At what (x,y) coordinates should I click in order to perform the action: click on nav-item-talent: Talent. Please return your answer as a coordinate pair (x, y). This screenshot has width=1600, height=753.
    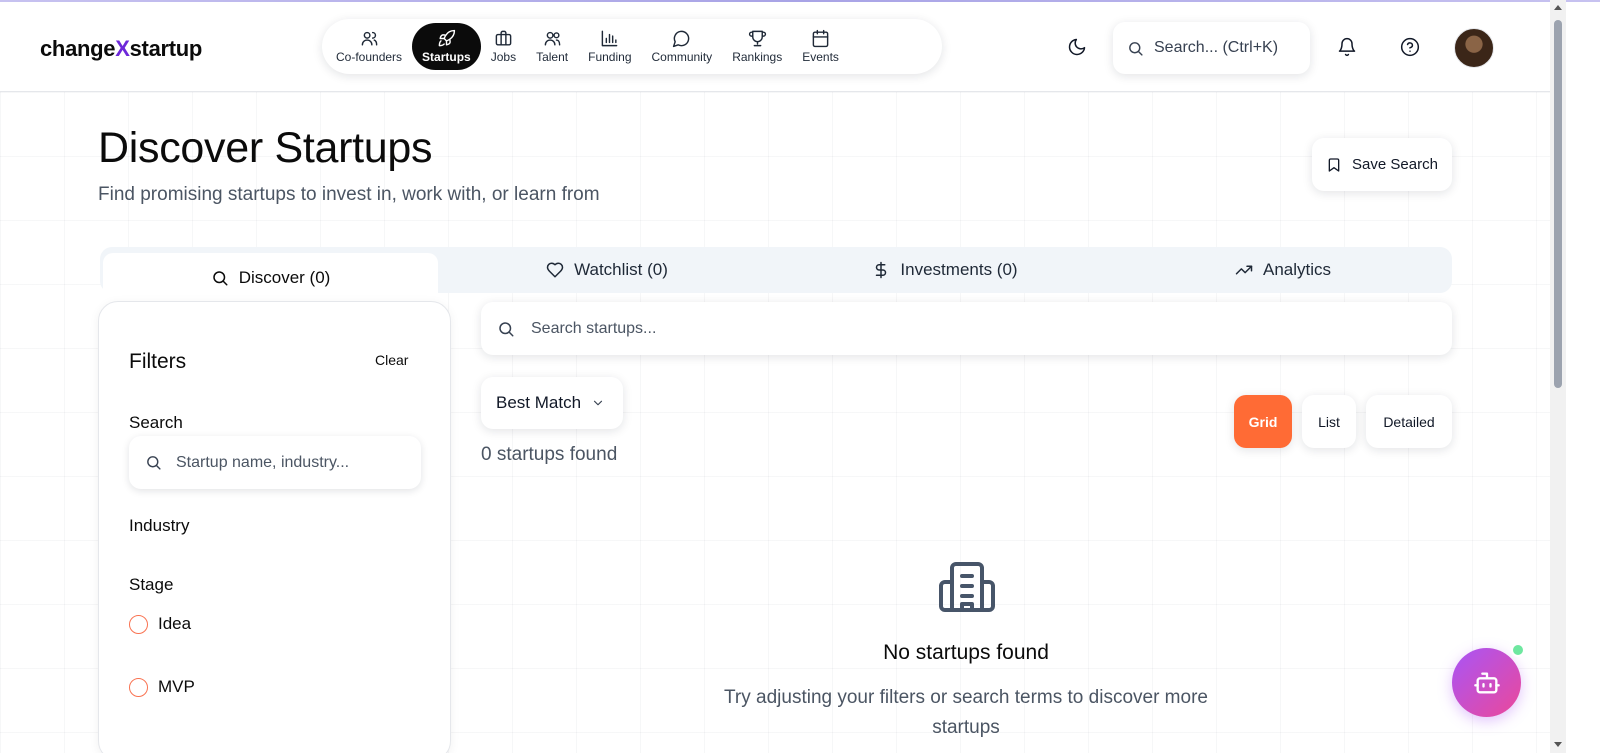
    Looking at the image, I should click on (552, 46).